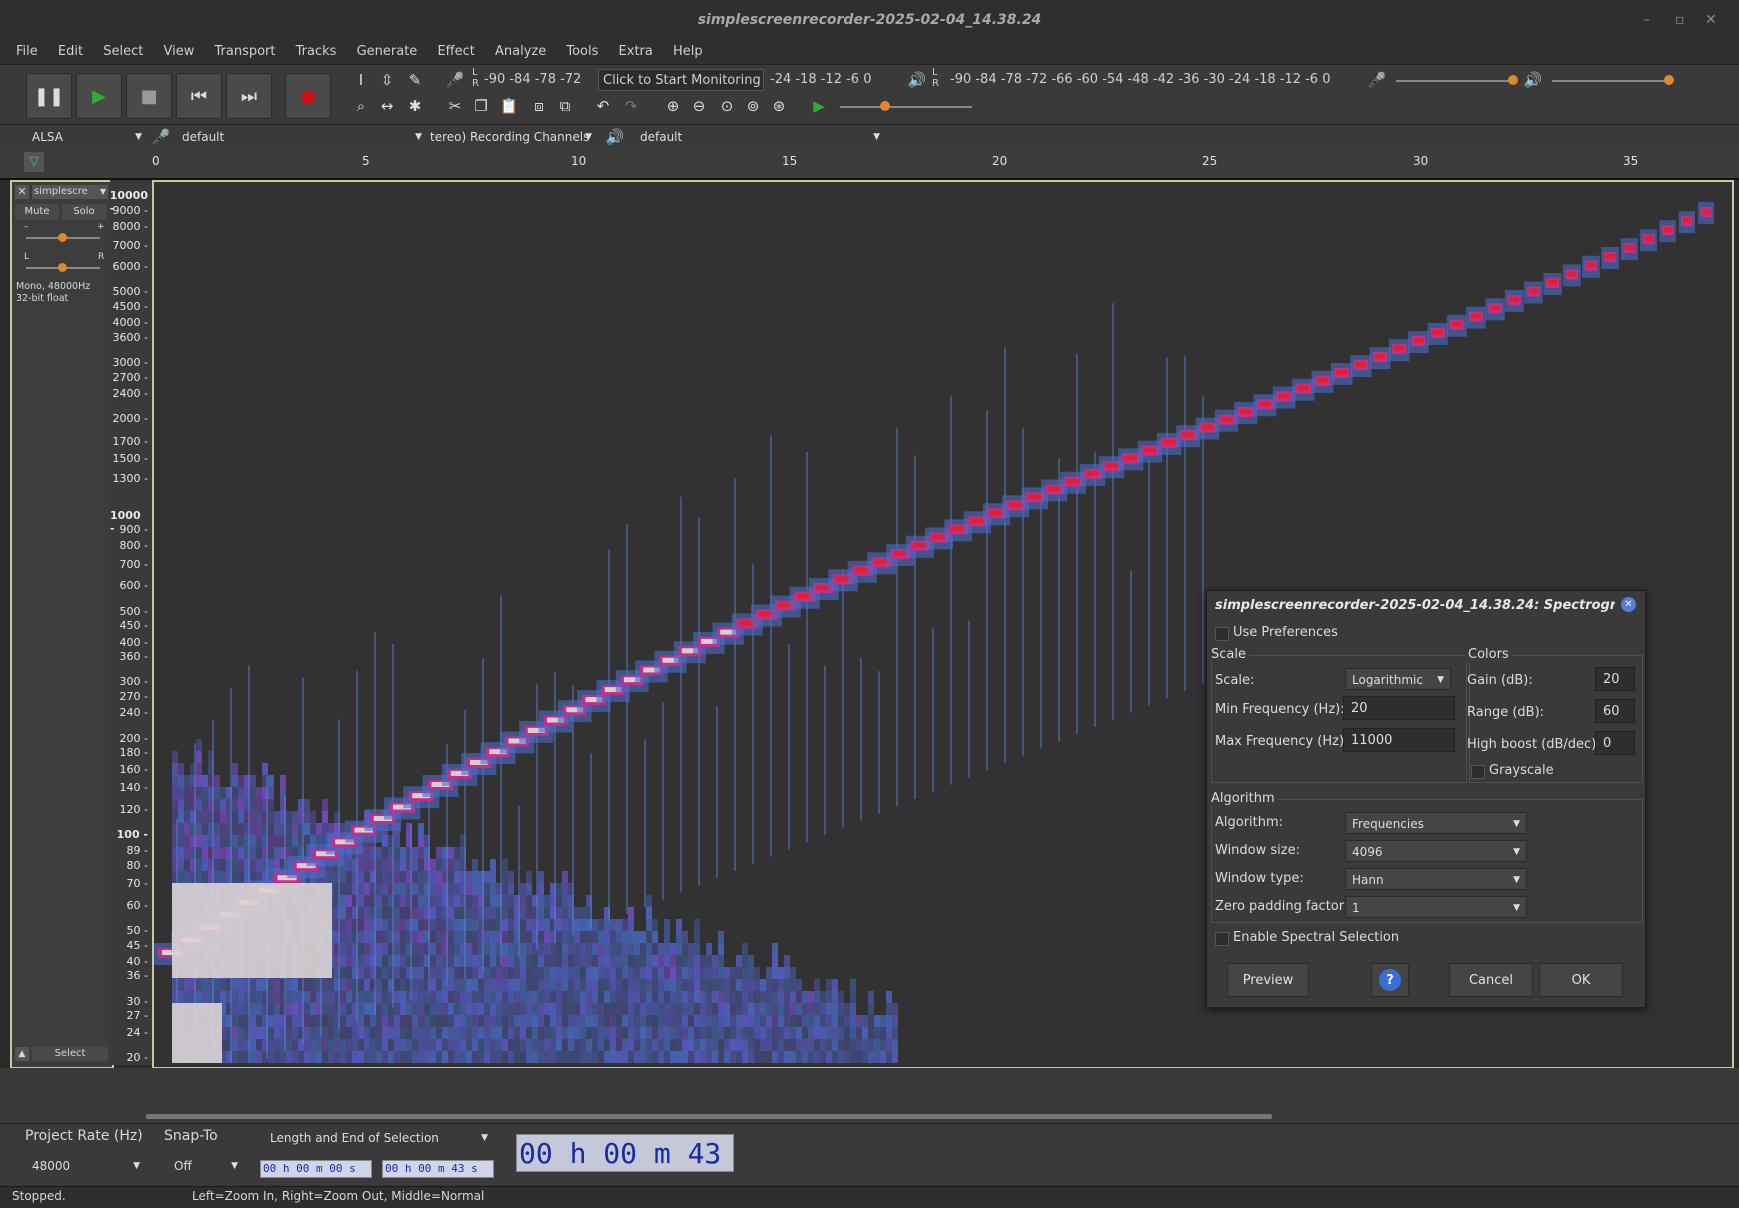 The width and height of the screenshot is (1739, 1208). Describe the element at coordinates (885, 106) in the screenshot. I see `play-speed-thumb` at that location.